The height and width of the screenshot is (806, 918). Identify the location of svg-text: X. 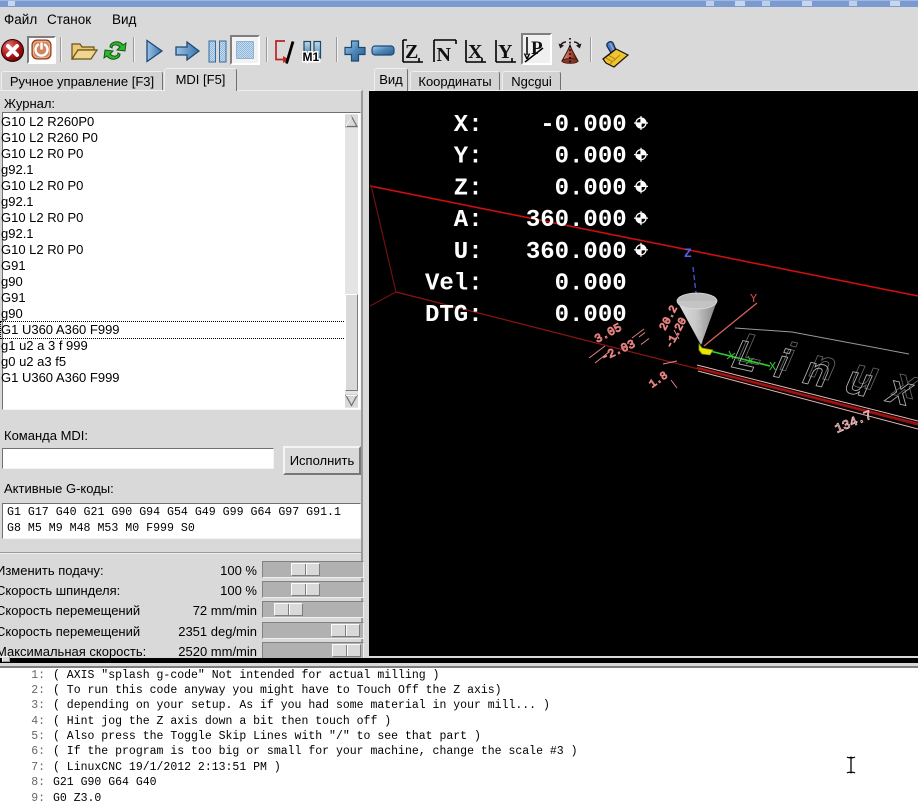
(475, 52).